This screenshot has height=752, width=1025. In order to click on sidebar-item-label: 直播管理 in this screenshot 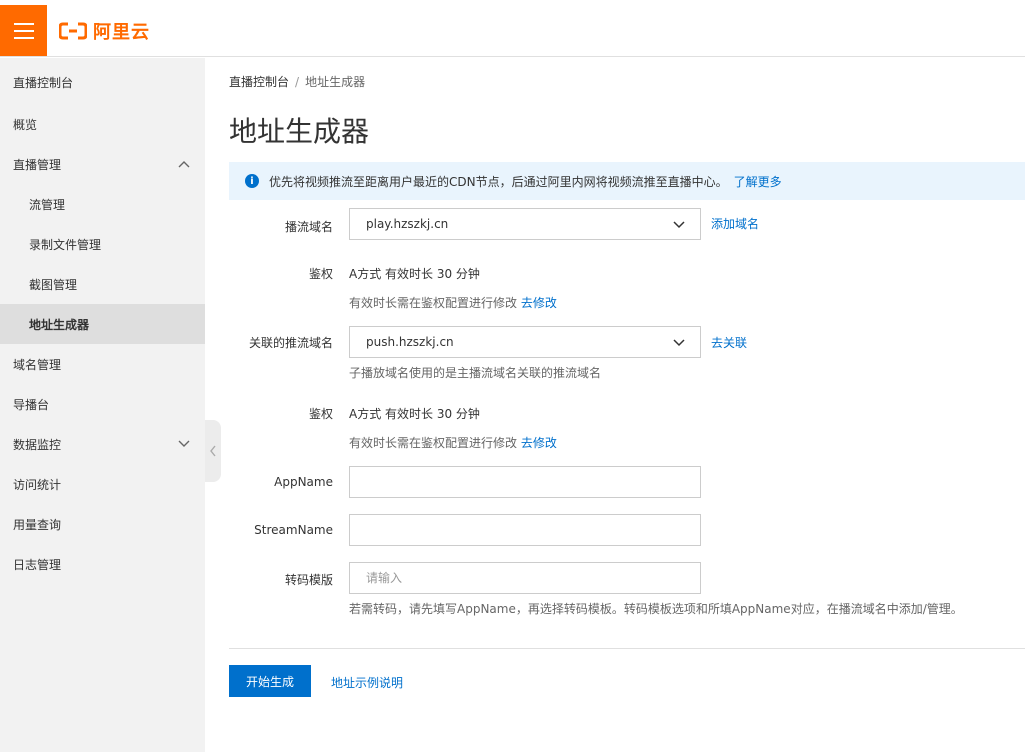, I will do `click(37, 164)`.